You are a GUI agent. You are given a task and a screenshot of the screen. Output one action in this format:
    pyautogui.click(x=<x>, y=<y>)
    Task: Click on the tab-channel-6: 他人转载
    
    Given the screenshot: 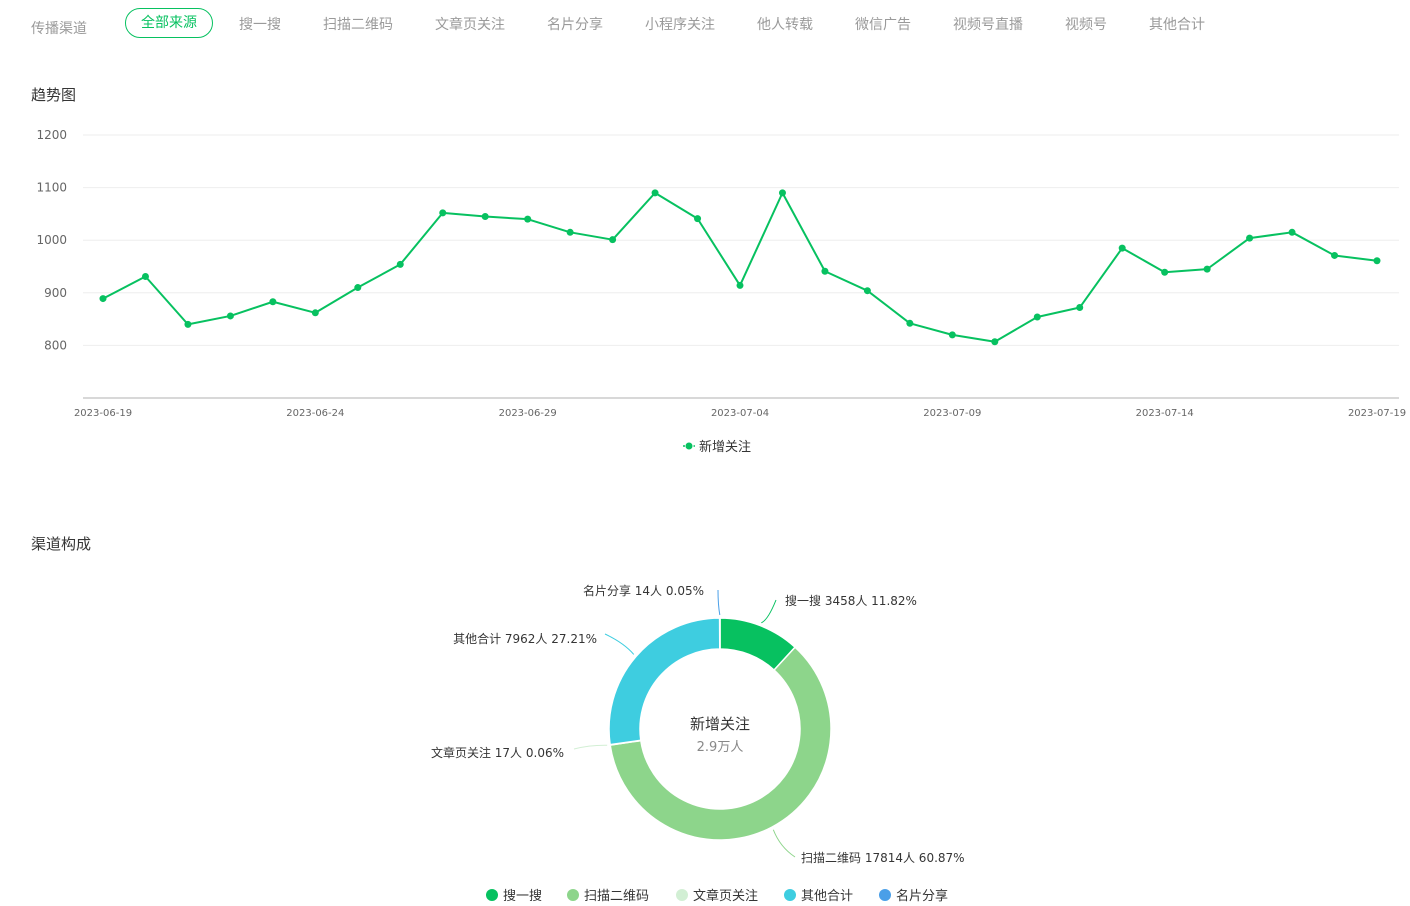 What is the action you would take?
    pyautogui.click(x=785, y=24)
    